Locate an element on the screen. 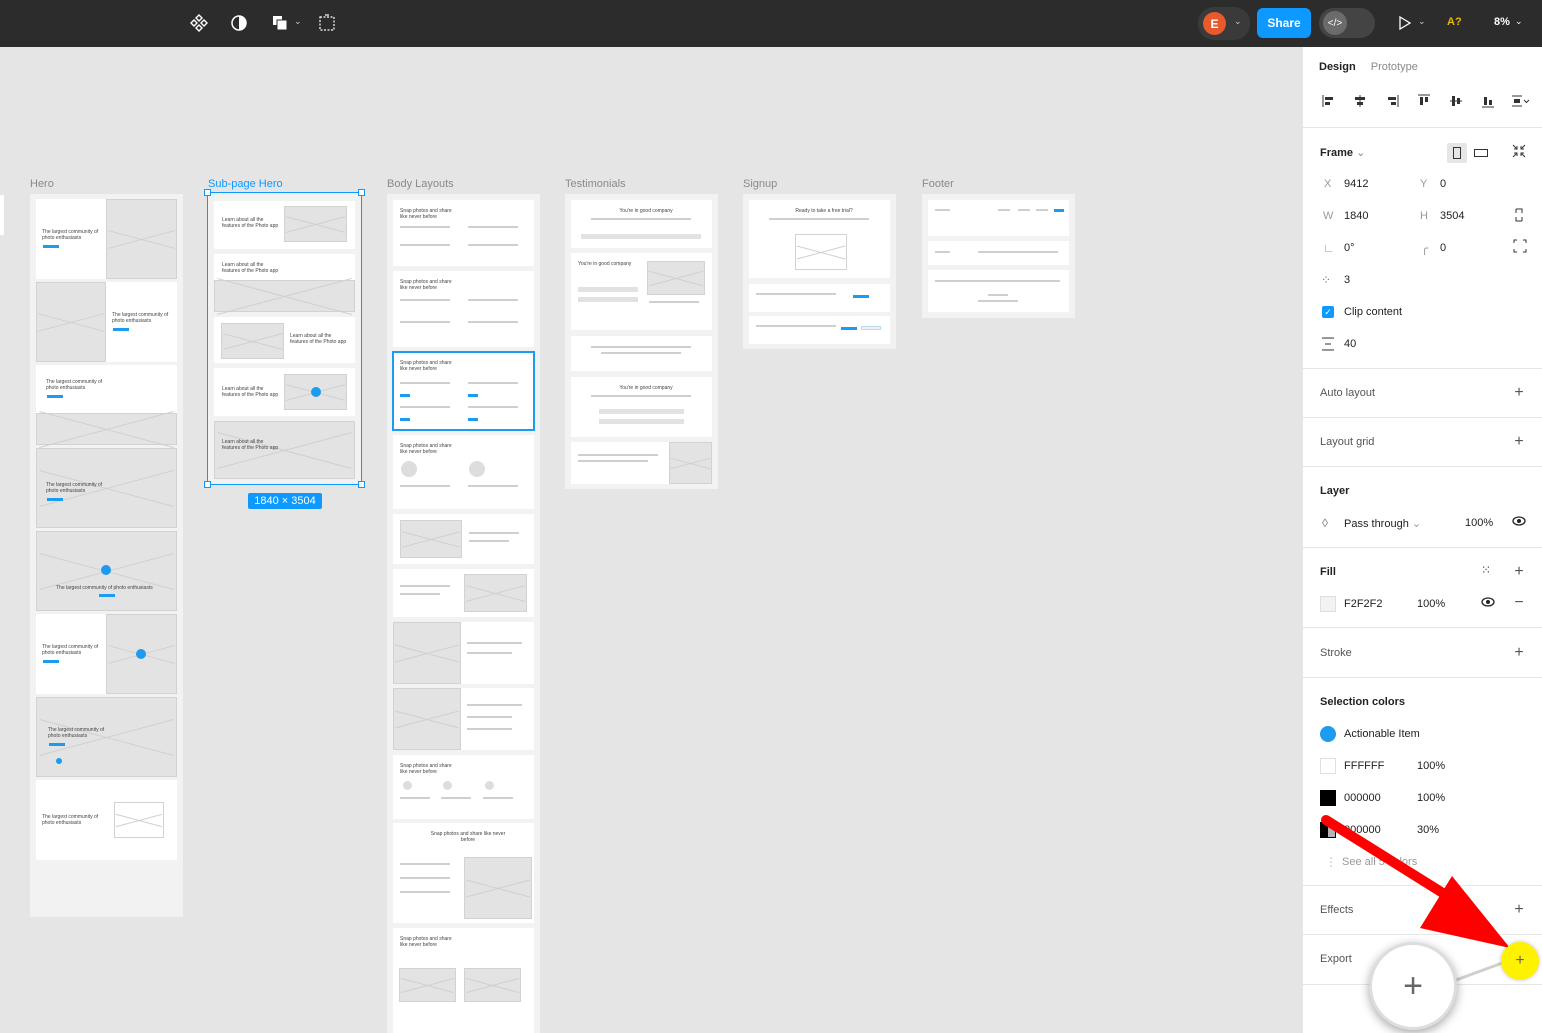  selection-color-opacity: 30% is located at coordinates (1428, 830).